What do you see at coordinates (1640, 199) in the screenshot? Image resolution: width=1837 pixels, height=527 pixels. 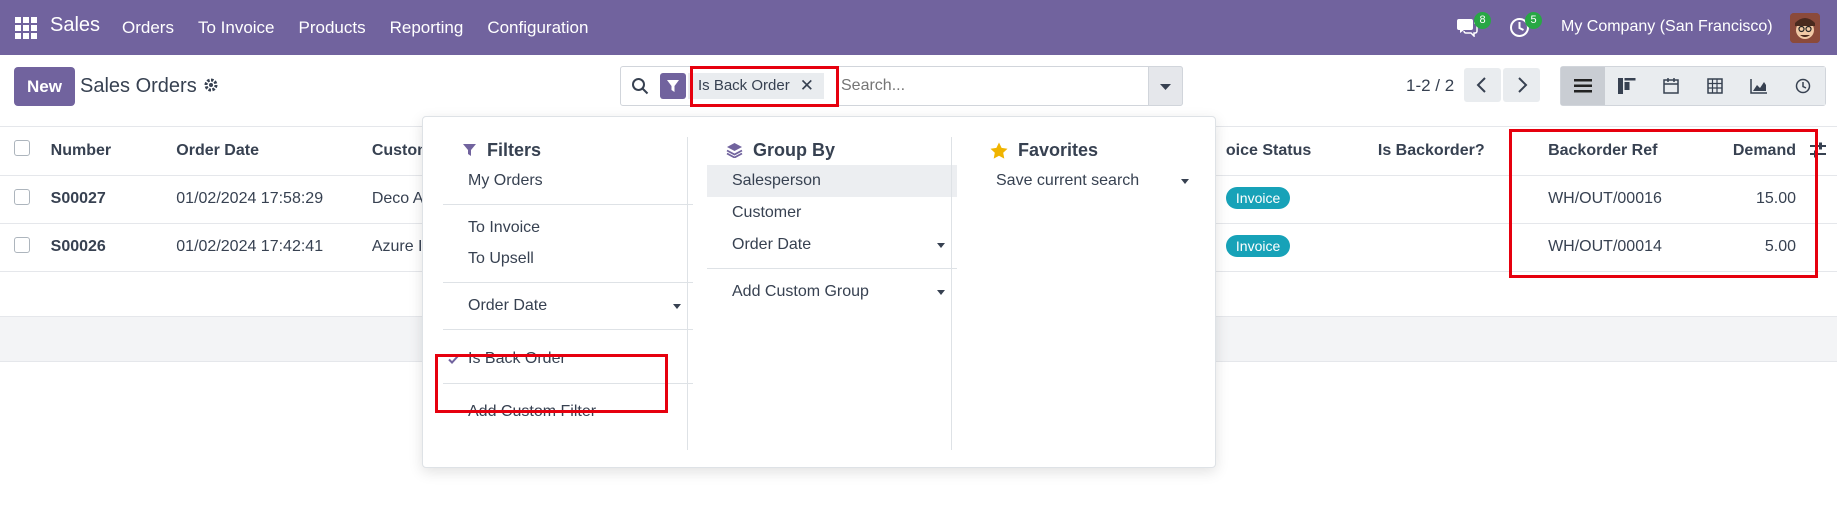 I see `cell-backorder-ref: WH/OUT/00016` at bounding box center [1640, 199].